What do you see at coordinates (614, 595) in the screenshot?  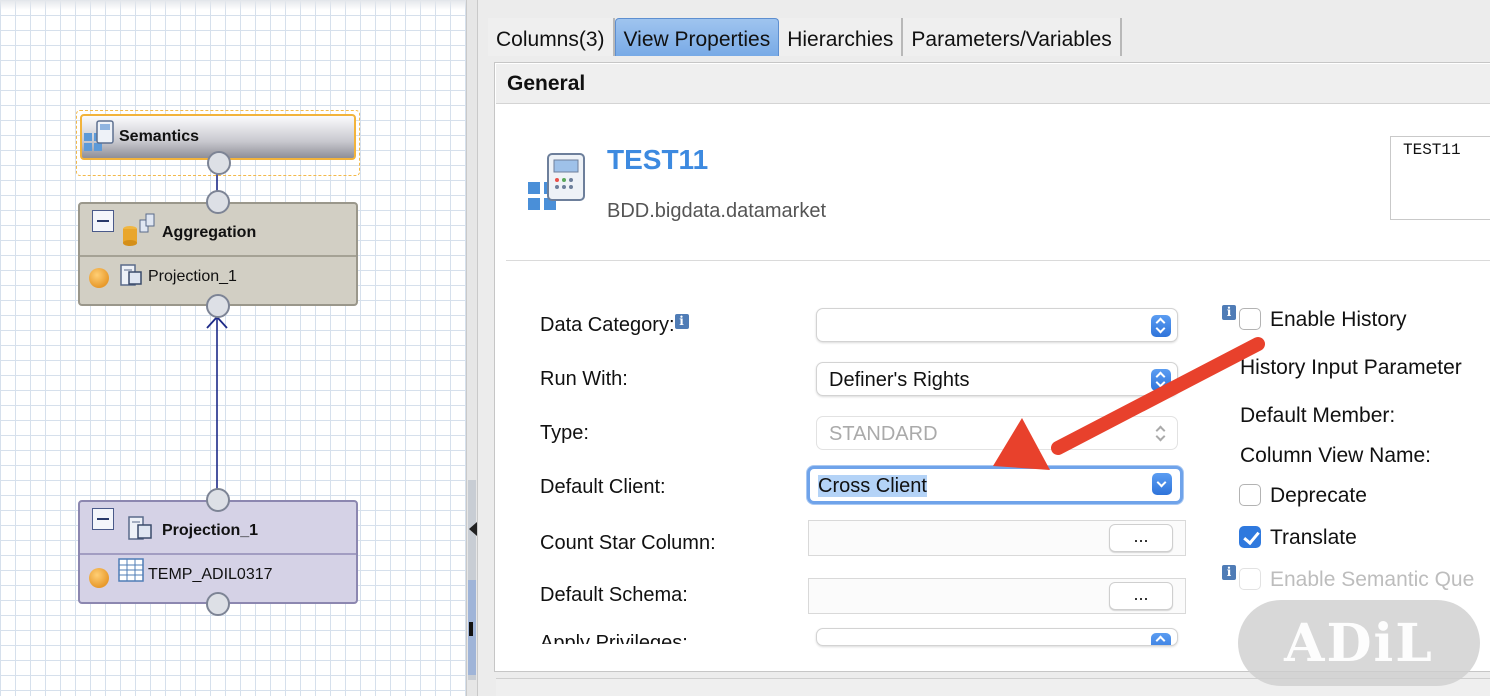 I see `default-schema-label: Default Schema:` at bounding box center [614, 595].